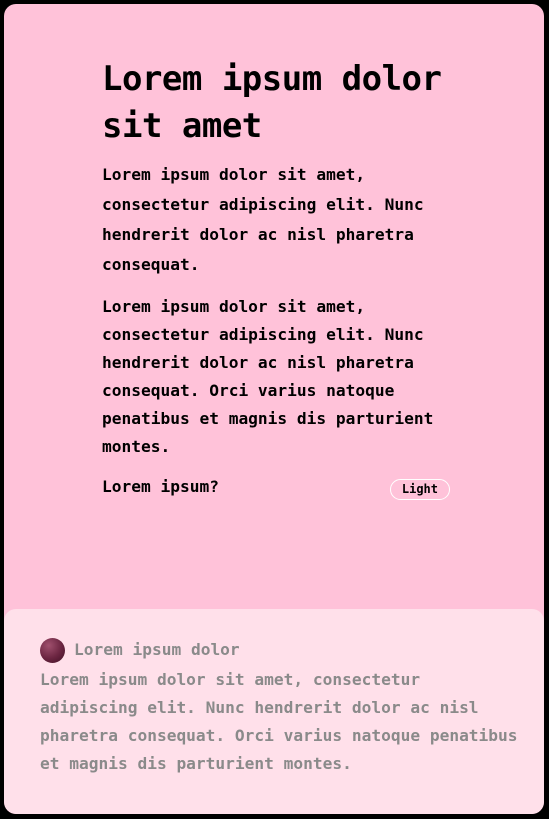  I want to click on footer-author-row: Lorem ipsum dolor, so click(140, 650).